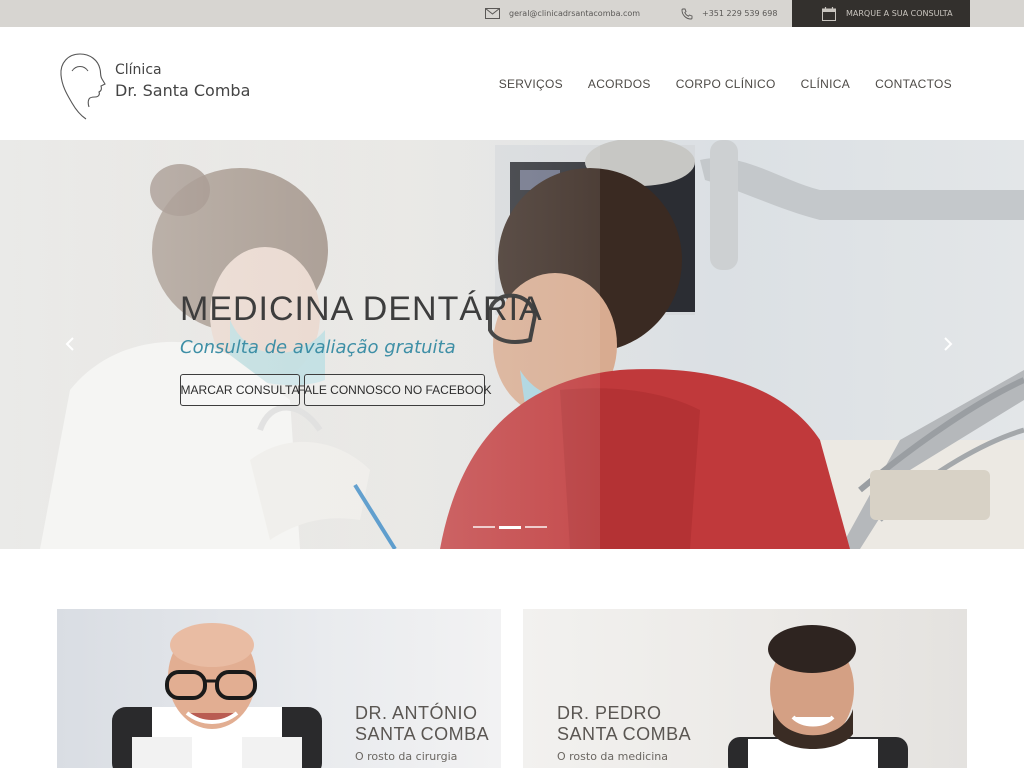  I want to click on doctor-name-antonio: DR. ANTÓNIO SANTA COMBA, so click(422, 724).